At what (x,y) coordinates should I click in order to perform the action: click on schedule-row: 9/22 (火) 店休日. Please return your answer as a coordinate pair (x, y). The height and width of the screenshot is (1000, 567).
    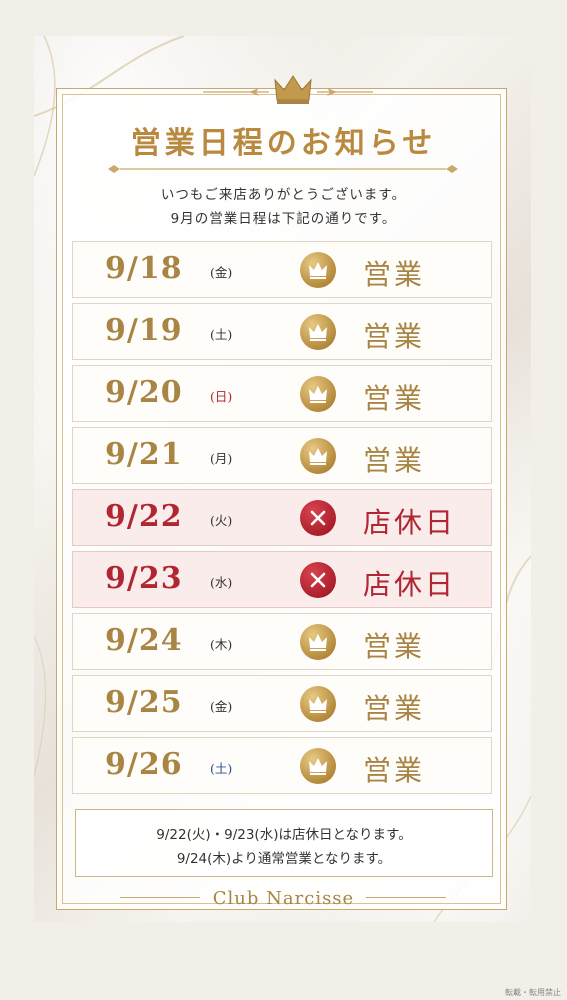
    Looking at the image, I should click on (282, 517).